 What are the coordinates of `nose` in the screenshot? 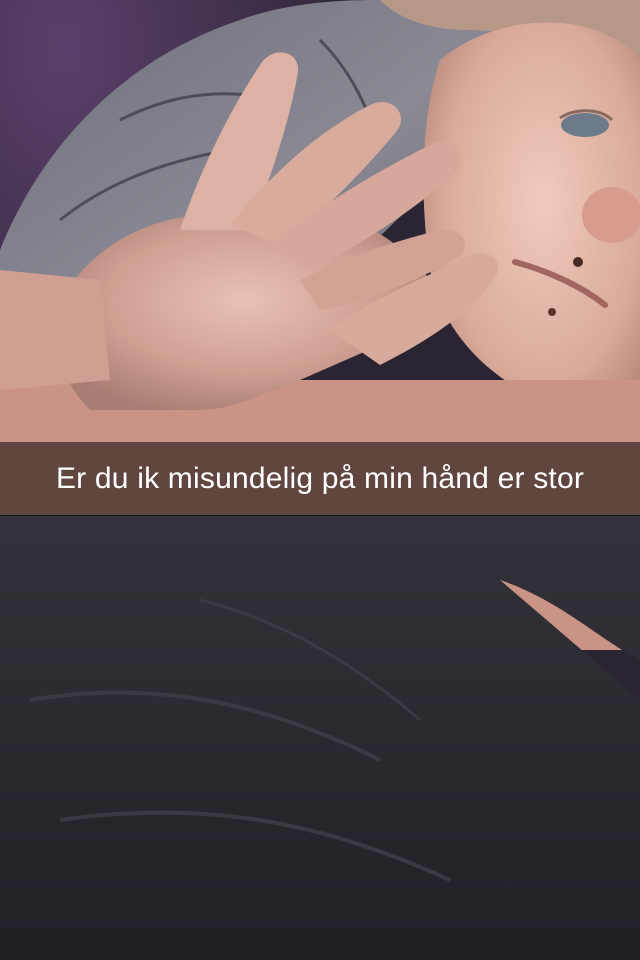 It's located at (611, 215).